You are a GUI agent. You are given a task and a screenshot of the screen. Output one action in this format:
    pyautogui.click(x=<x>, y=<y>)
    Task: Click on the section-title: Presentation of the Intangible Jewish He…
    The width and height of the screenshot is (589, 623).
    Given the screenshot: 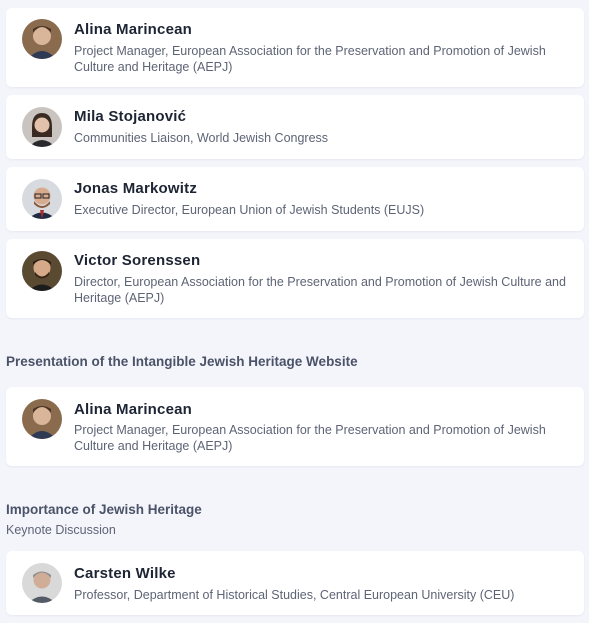 What is the action you would take?
    pyautogui.click(x=182, y=361)
    